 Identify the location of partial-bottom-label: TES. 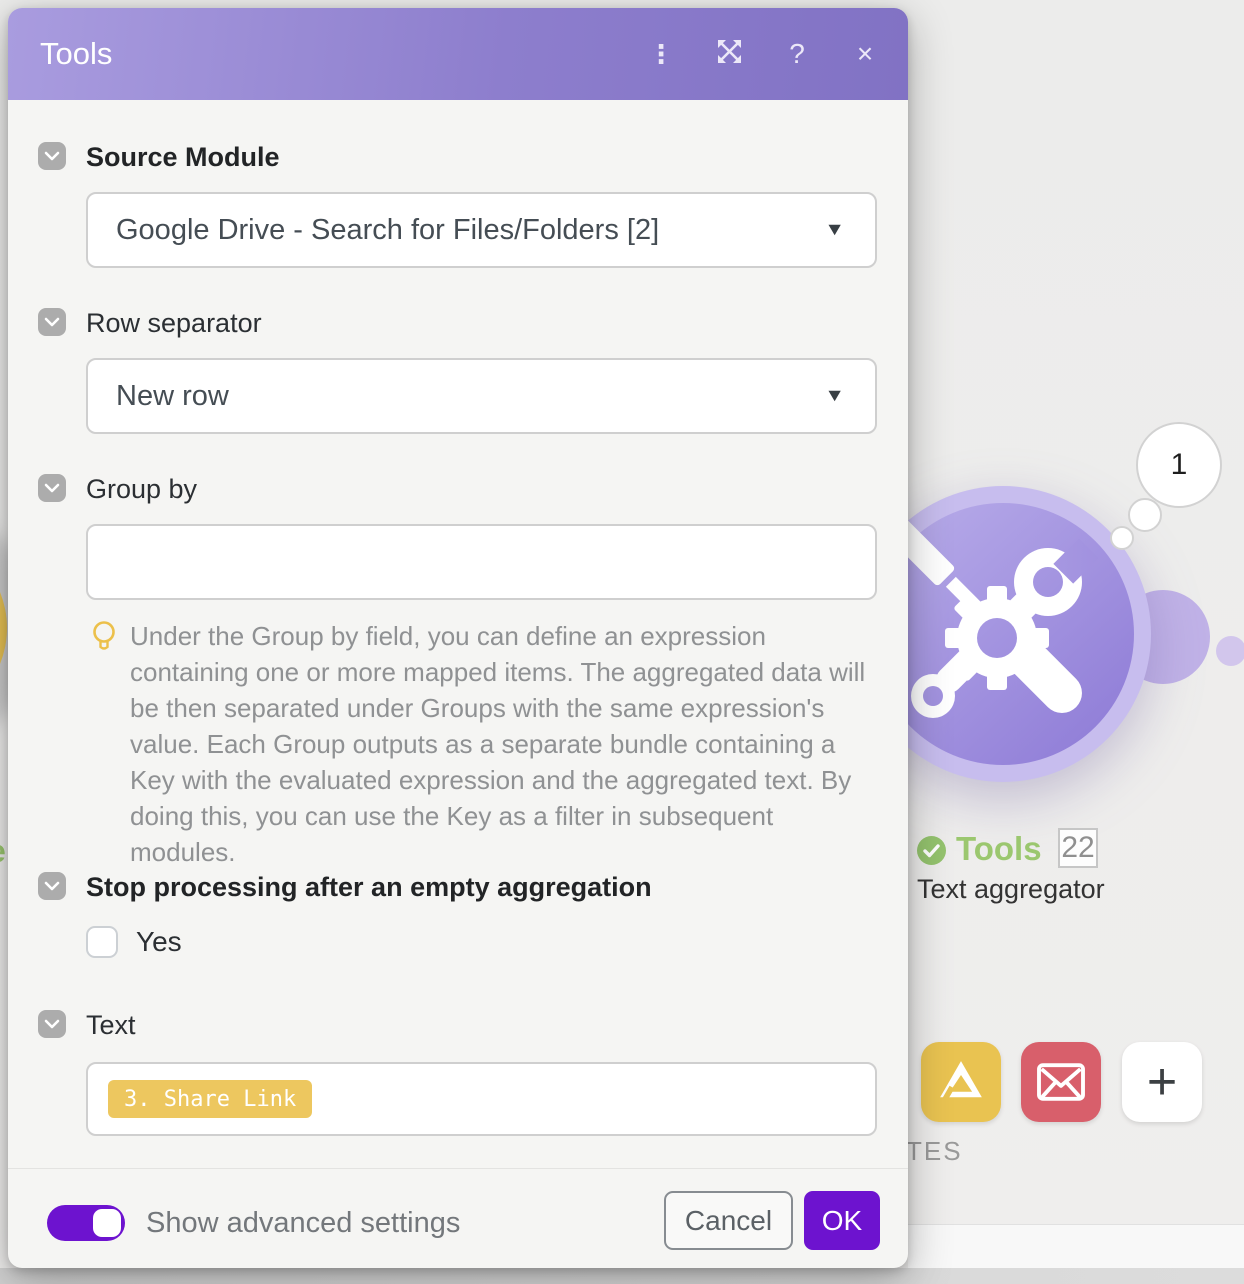
(934, 1151).